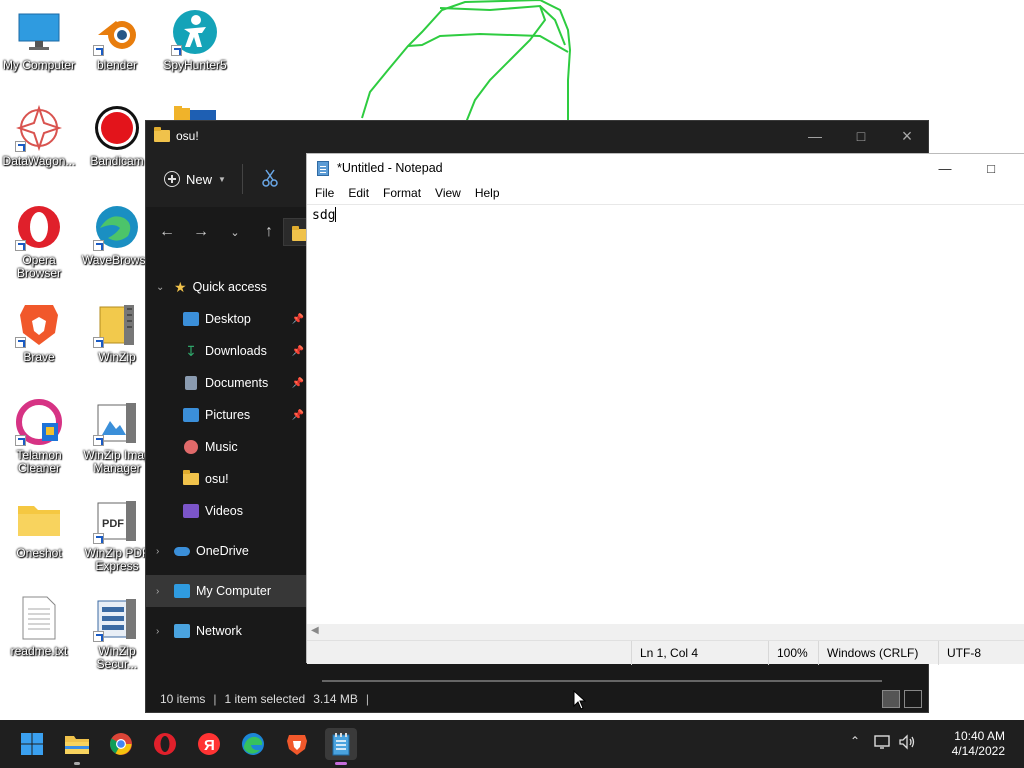 Image resolution: width=1024 pixels, height=768 pixels. I want to click on brave-shield-icon, so click(297, 745).